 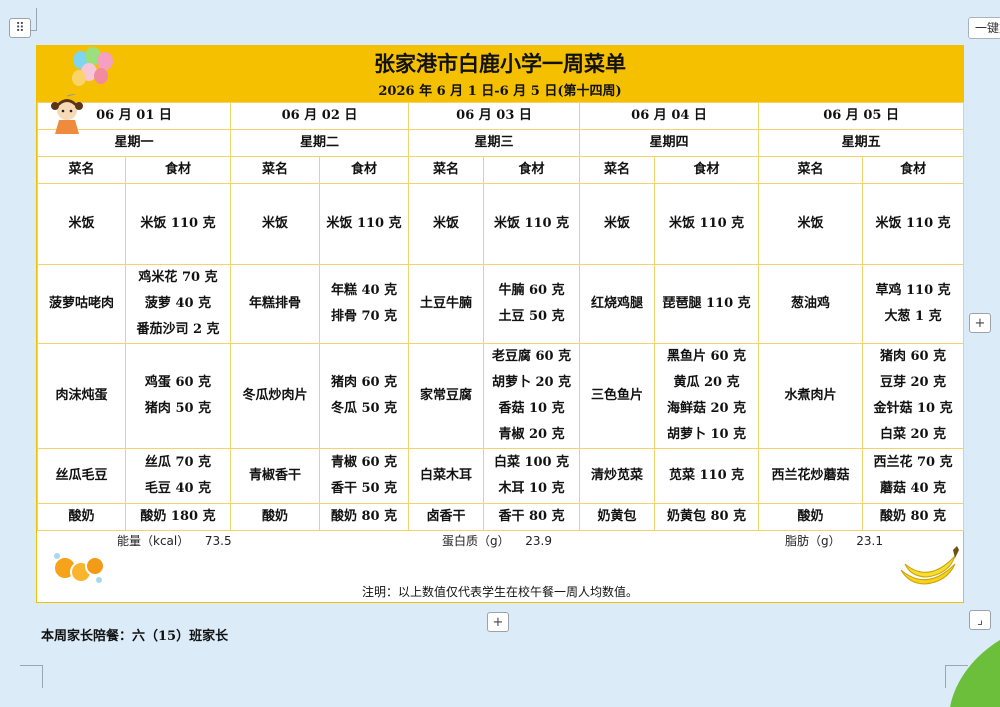 What do you see at coordinates (20, 28) in the screenshot?
I see `move-handle-icon: ⠿` at bounding box center [20, 28].